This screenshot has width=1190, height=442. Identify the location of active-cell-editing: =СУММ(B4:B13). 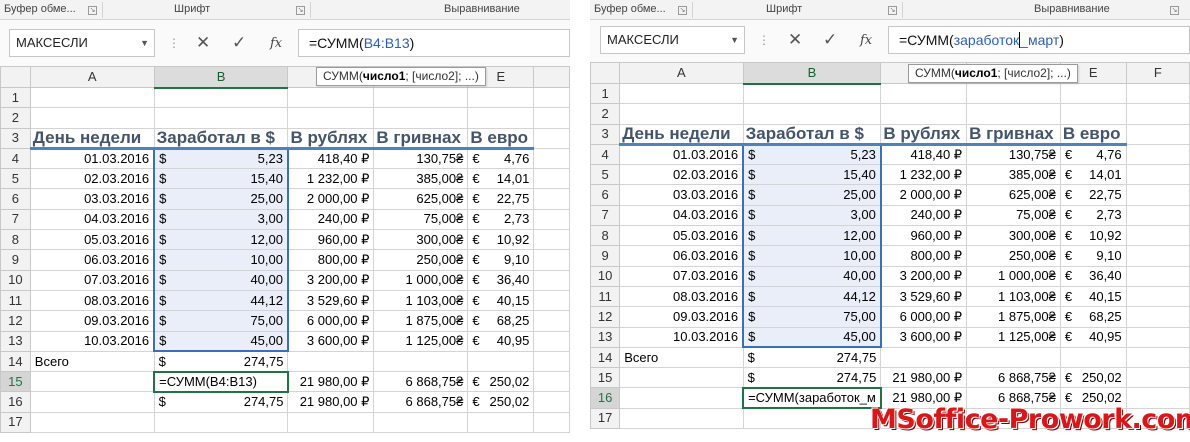
(221, 381).